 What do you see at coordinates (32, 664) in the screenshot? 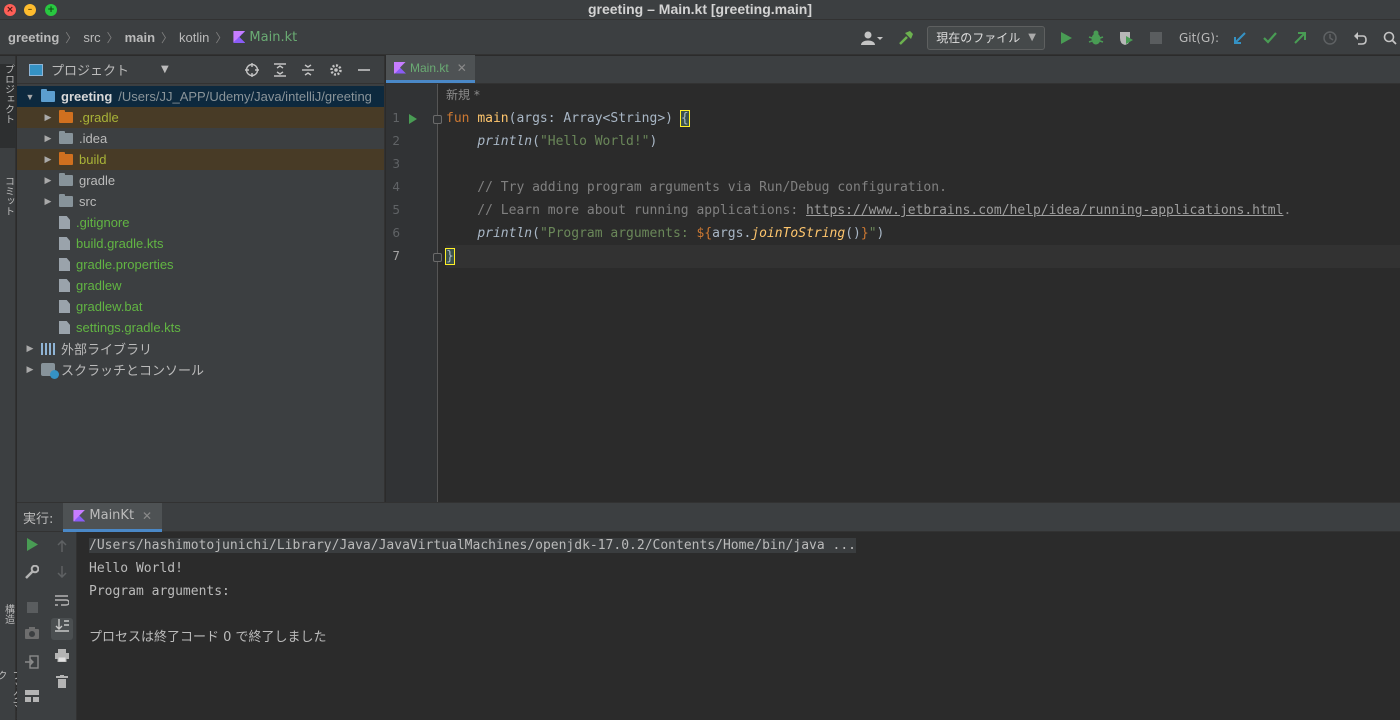
I see `login-icon` at bounding box center [32, 664].